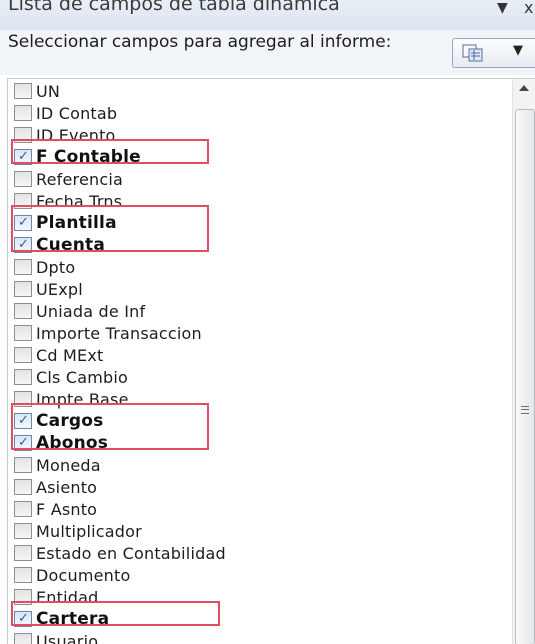  Describe the element at coordinates (259, 421) in the screenshot. I see `field-row: ✓ Cargos` at that location.